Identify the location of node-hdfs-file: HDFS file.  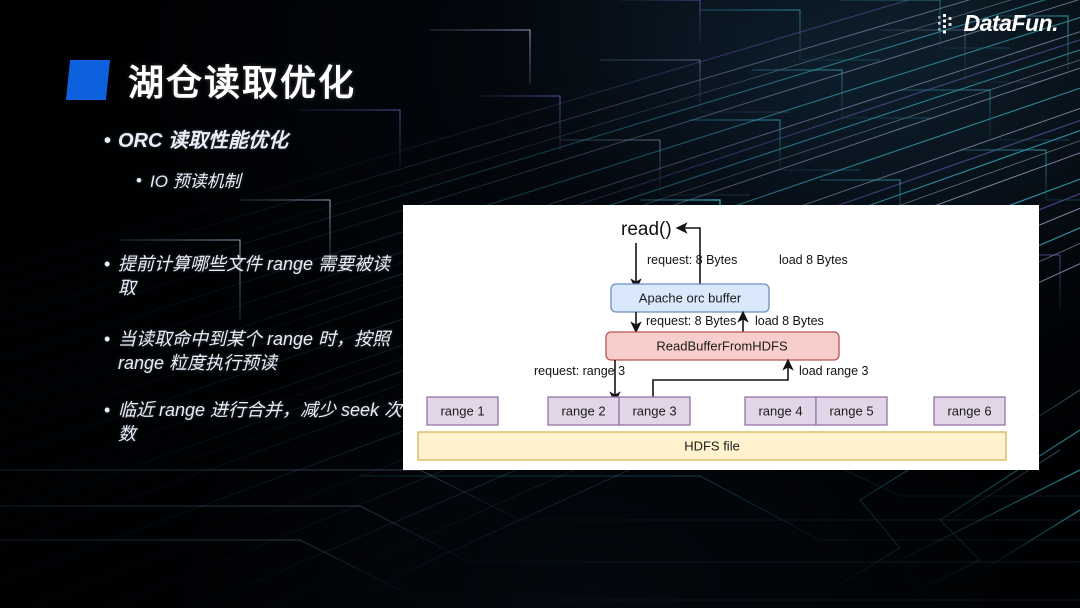
(712, 446).